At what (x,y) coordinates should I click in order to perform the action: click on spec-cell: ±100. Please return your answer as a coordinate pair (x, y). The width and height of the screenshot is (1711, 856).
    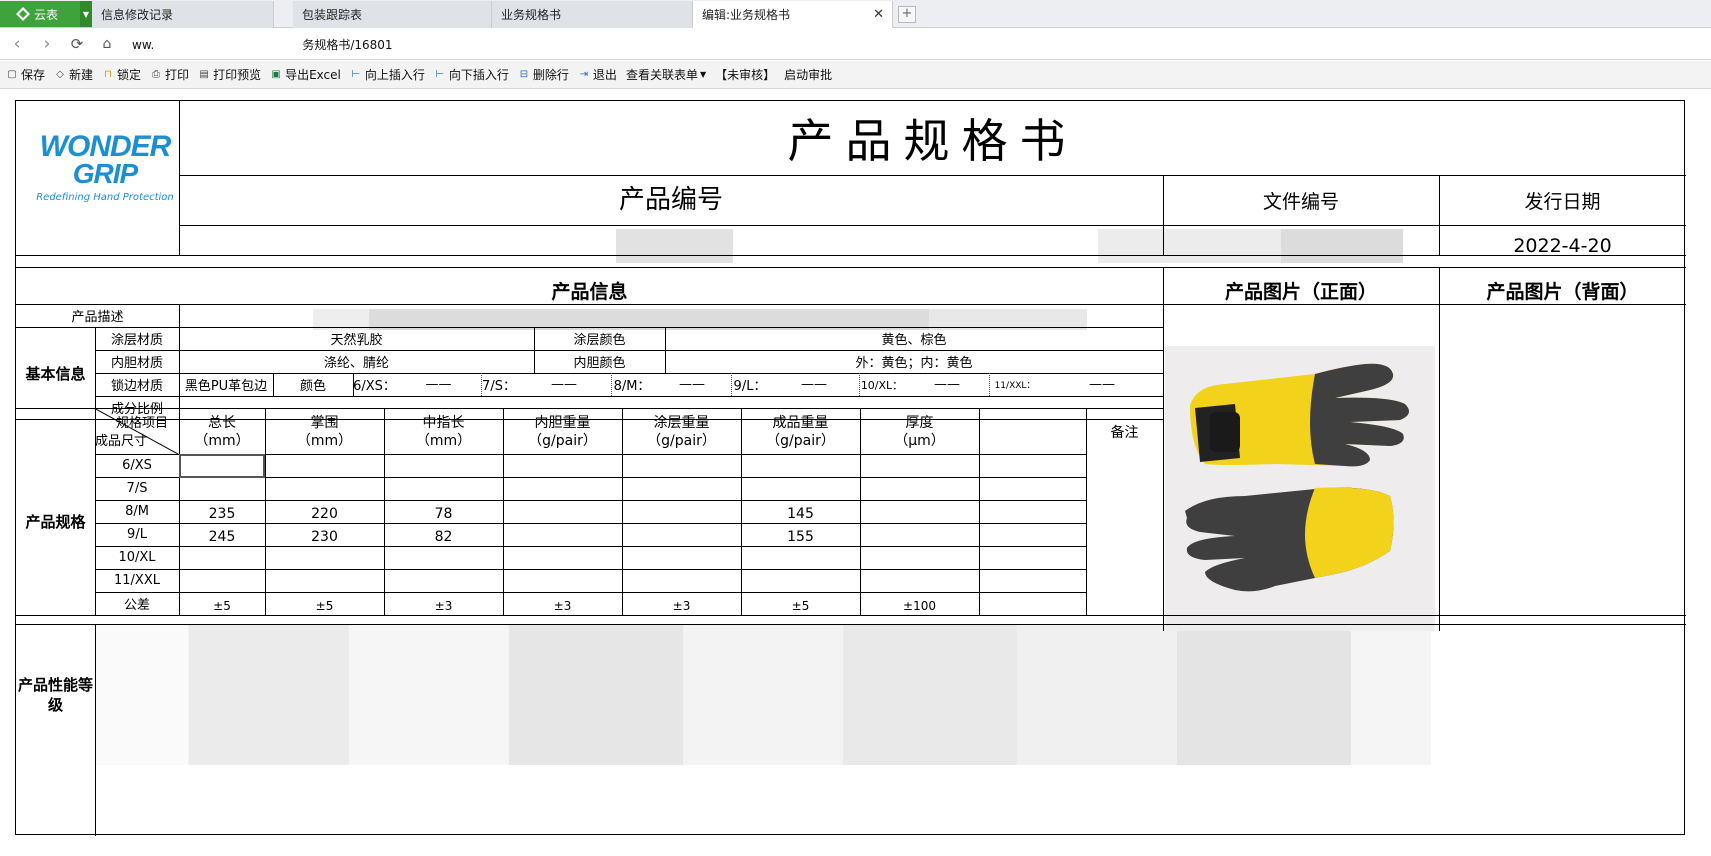
    Looking at the image, I should click on (919, 605).